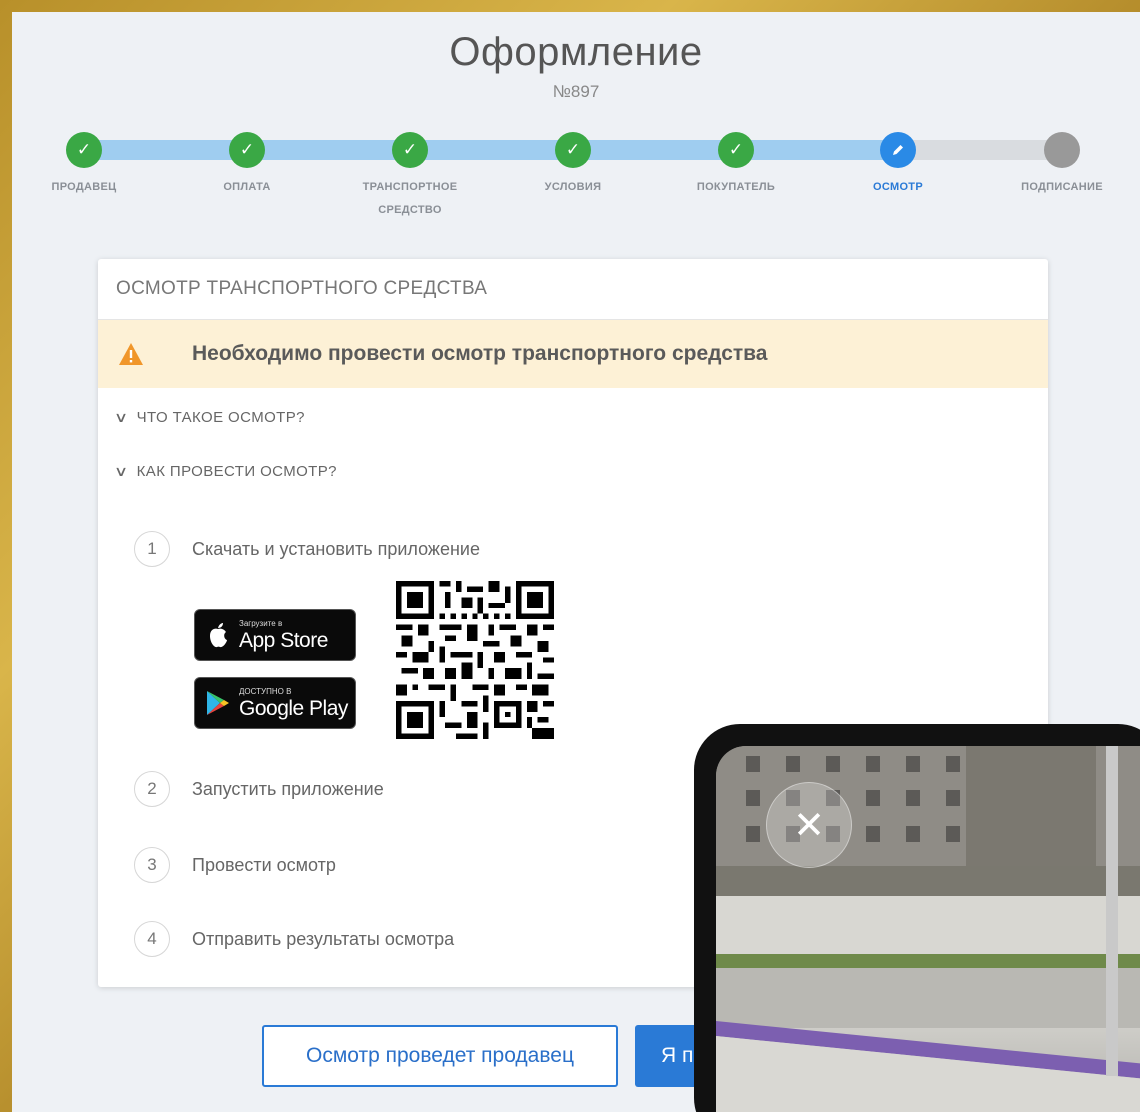 This screenshot has width=1140, height=1112. What do you see at coordinates (152, 789) in the screenshot?
I see `step-number: 2` at bounding box center [152, 789].